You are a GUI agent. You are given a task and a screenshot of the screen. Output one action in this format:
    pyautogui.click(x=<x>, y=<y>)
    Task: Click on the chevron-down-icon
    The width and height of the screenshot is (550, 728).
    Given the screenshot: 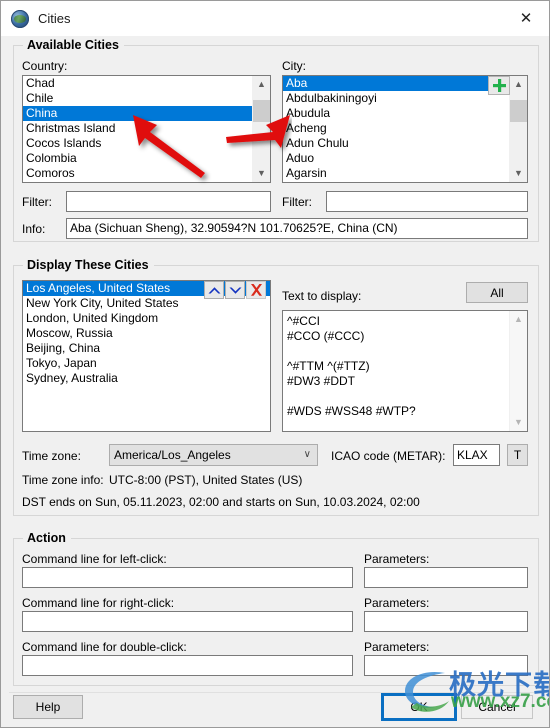 What is the action you would take?
    pyautogui.click(x=235, y=290)
    